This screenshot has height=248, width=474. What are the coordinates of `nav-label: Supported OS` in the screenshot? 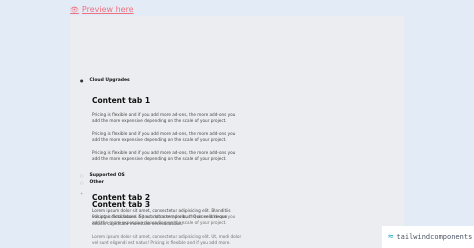 It's located at (107, 175).